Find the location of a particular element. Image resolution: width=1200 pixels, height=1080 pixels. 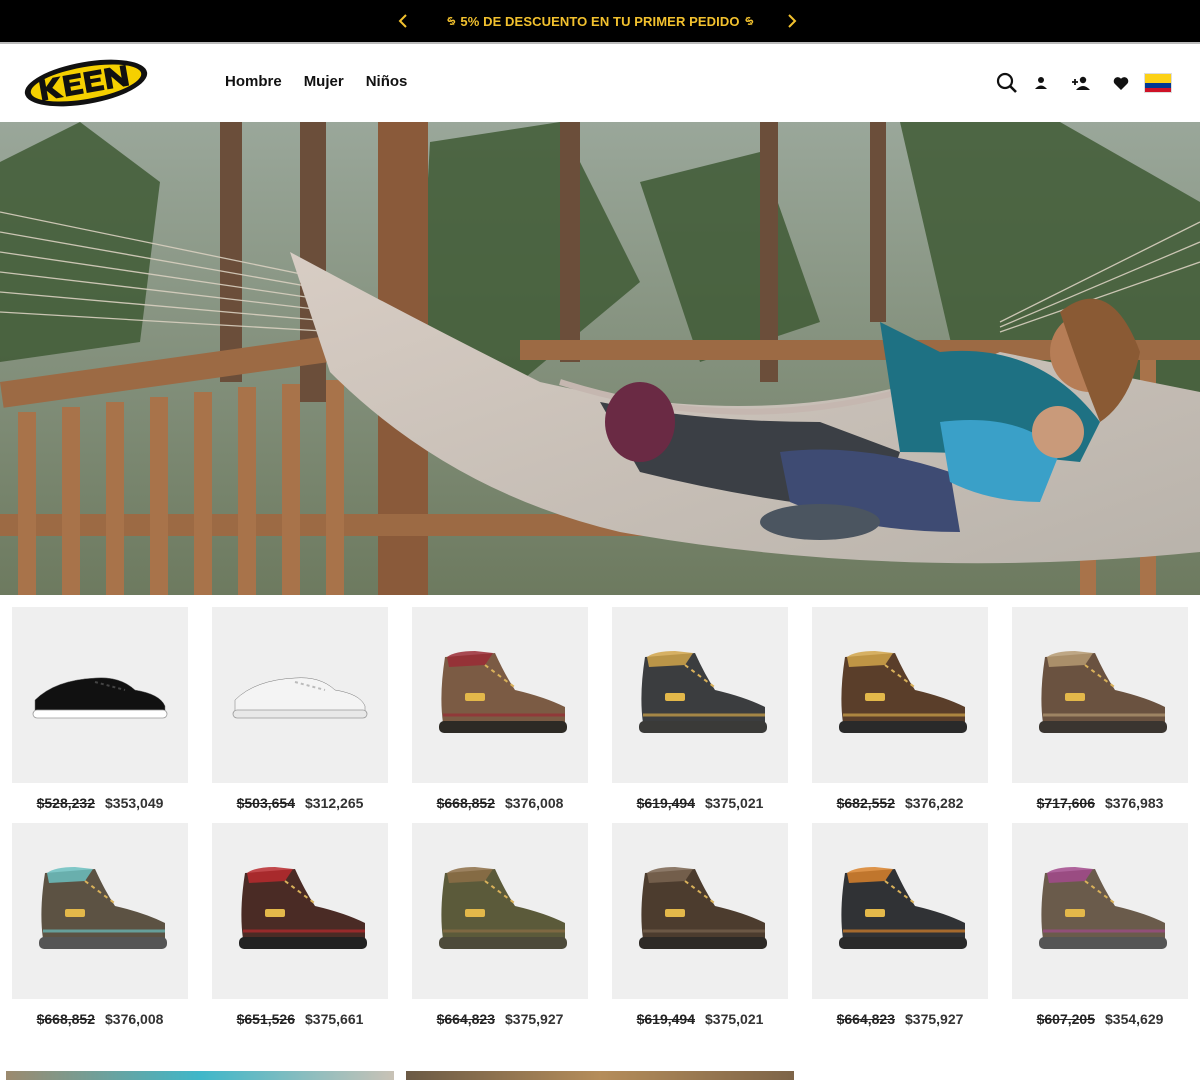

promo-text: 5% DE DESCUENTO EN TU PRIMER PEDIDO is located at coordinates (600, 21).